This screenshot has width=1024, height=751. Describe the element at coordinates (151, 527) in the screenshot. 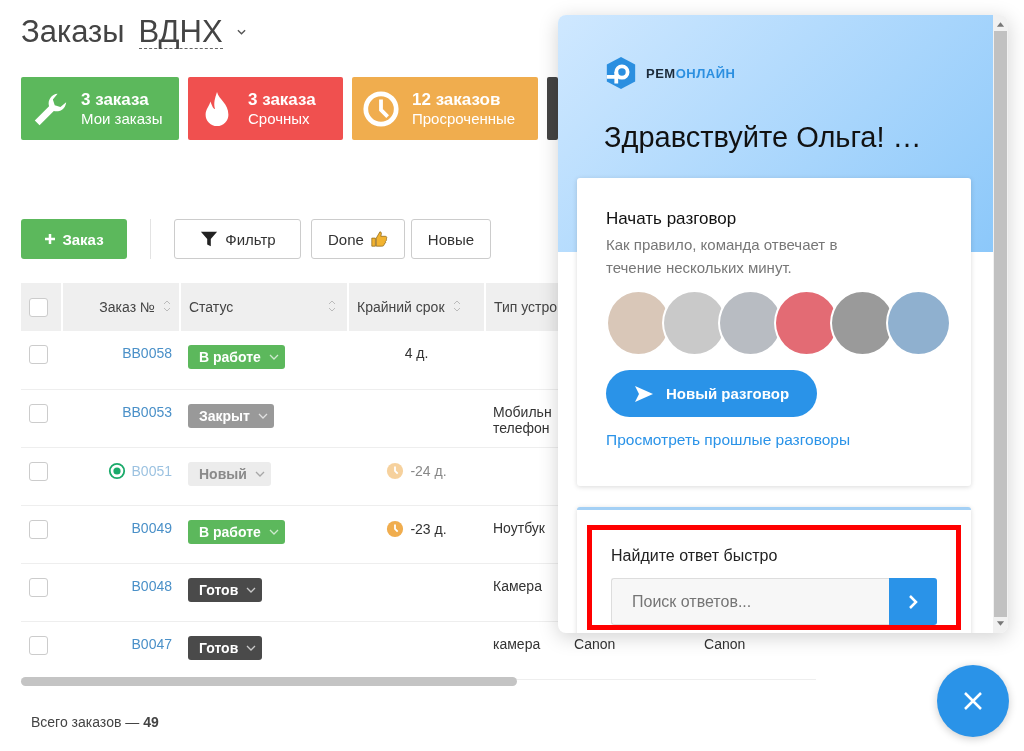

I see `order-link: B0049` at that location.